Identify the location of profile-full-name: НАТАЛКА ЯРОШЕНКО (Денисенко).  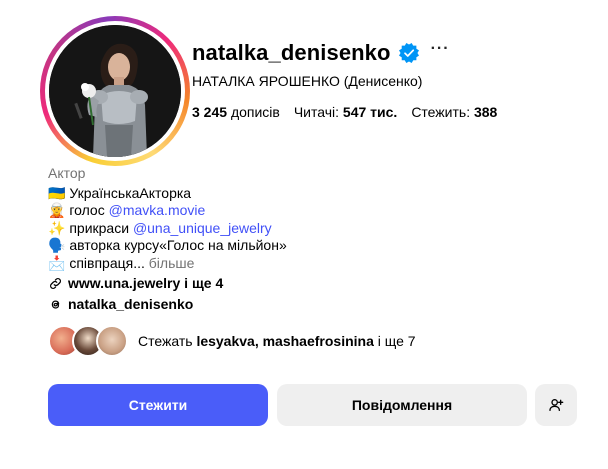
(307, 81).